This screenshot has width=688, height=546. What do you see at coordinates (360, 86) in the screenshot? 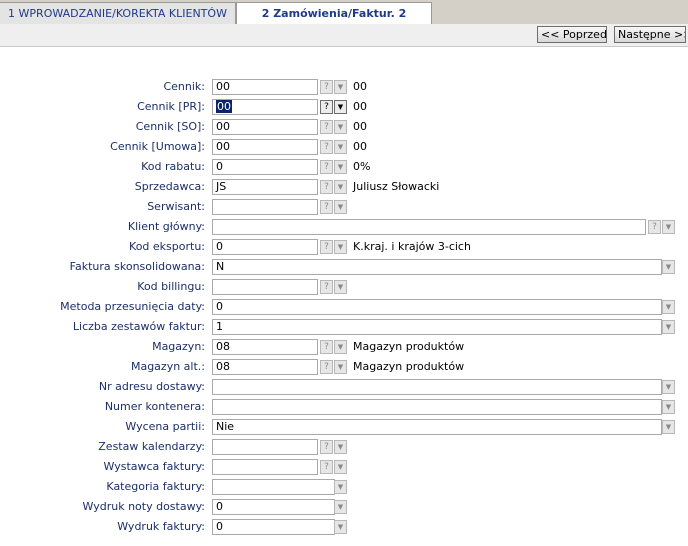
I see `cennik-desc: 00` at bounding box center [360, 86].